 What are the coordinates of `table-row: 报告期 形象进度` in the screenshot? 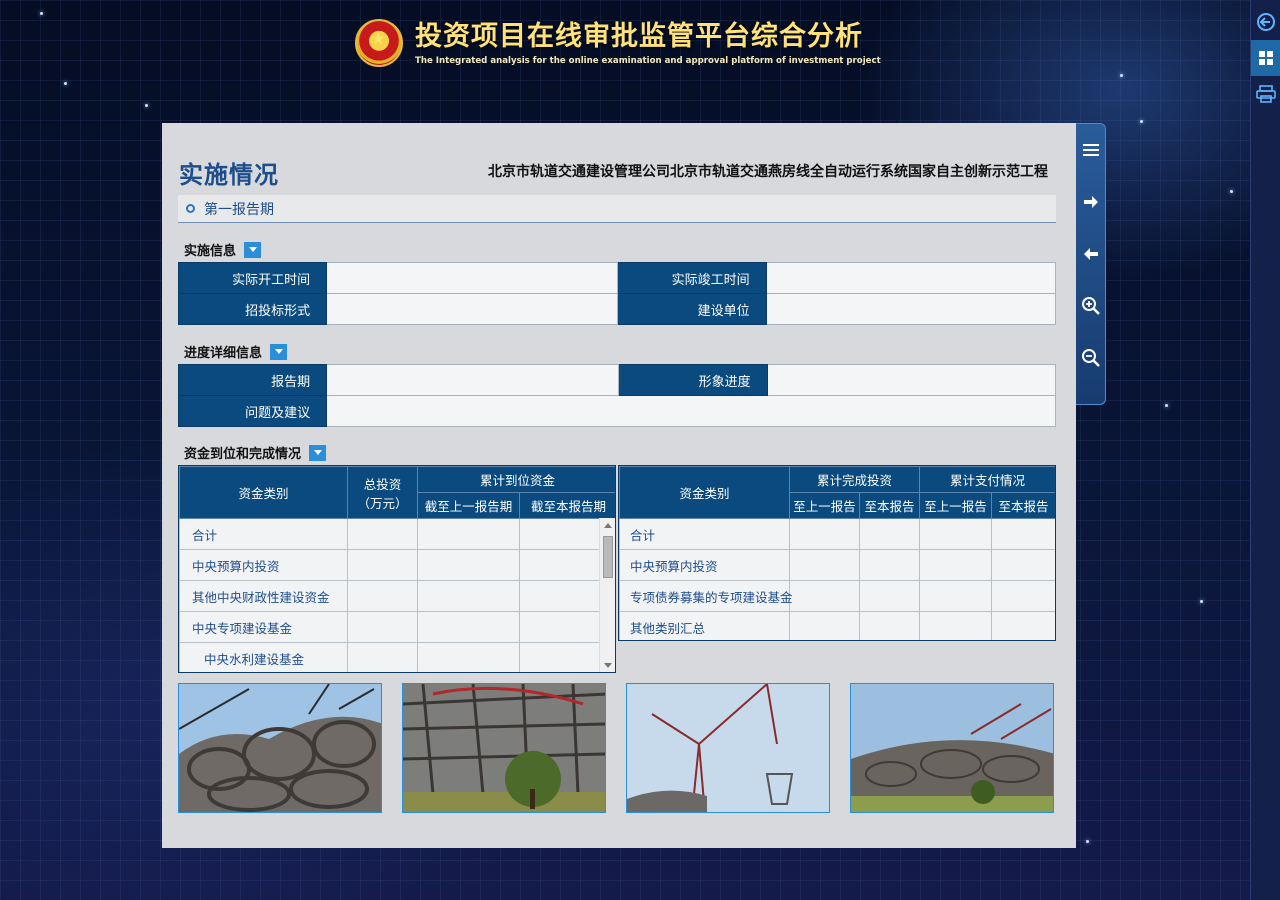 It's located at (617, 380).